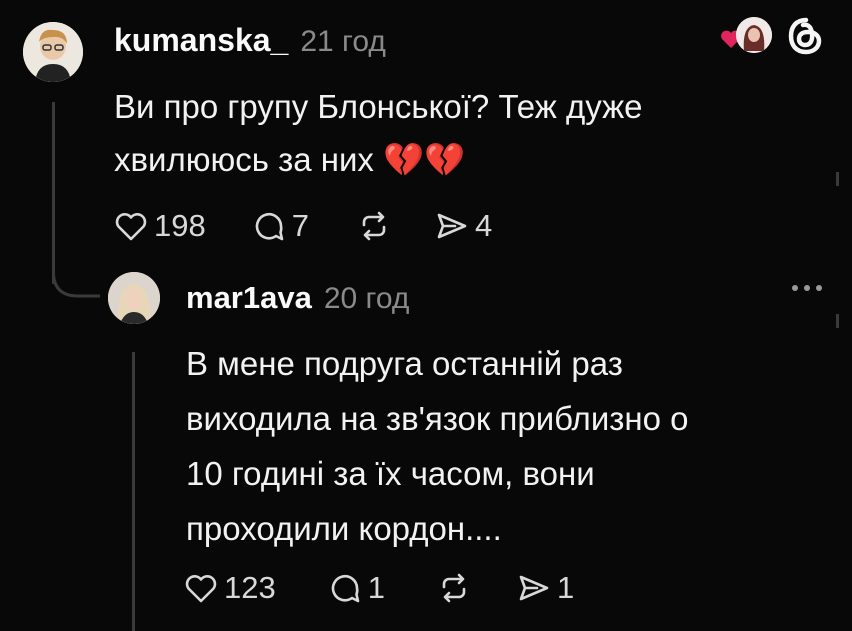  I want to click on reply-header: mar1ava 20 год, so click(297, 300).